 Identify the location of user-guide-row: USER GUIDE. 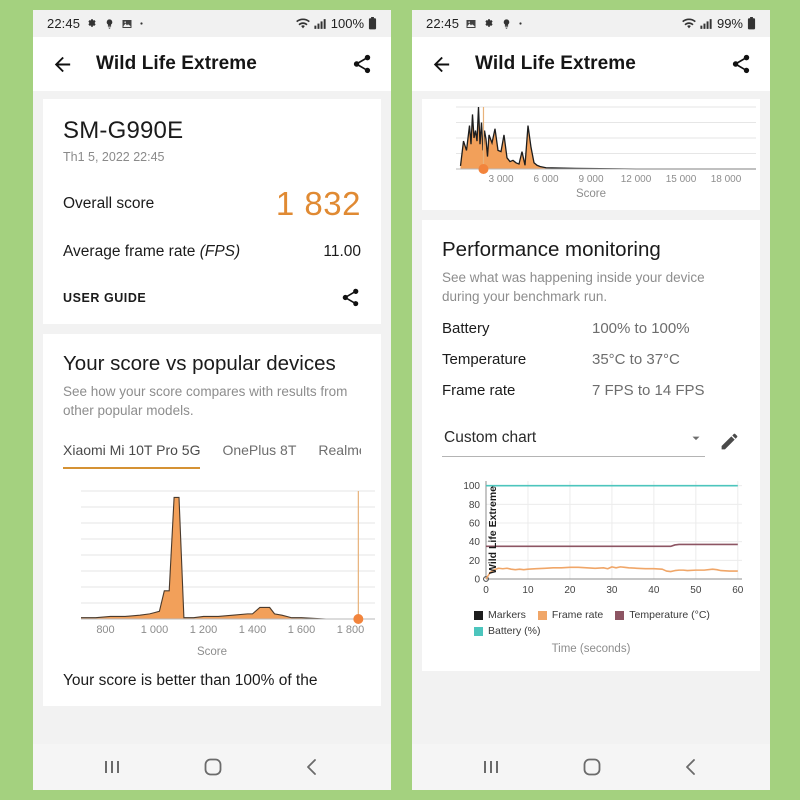
(212, 297).